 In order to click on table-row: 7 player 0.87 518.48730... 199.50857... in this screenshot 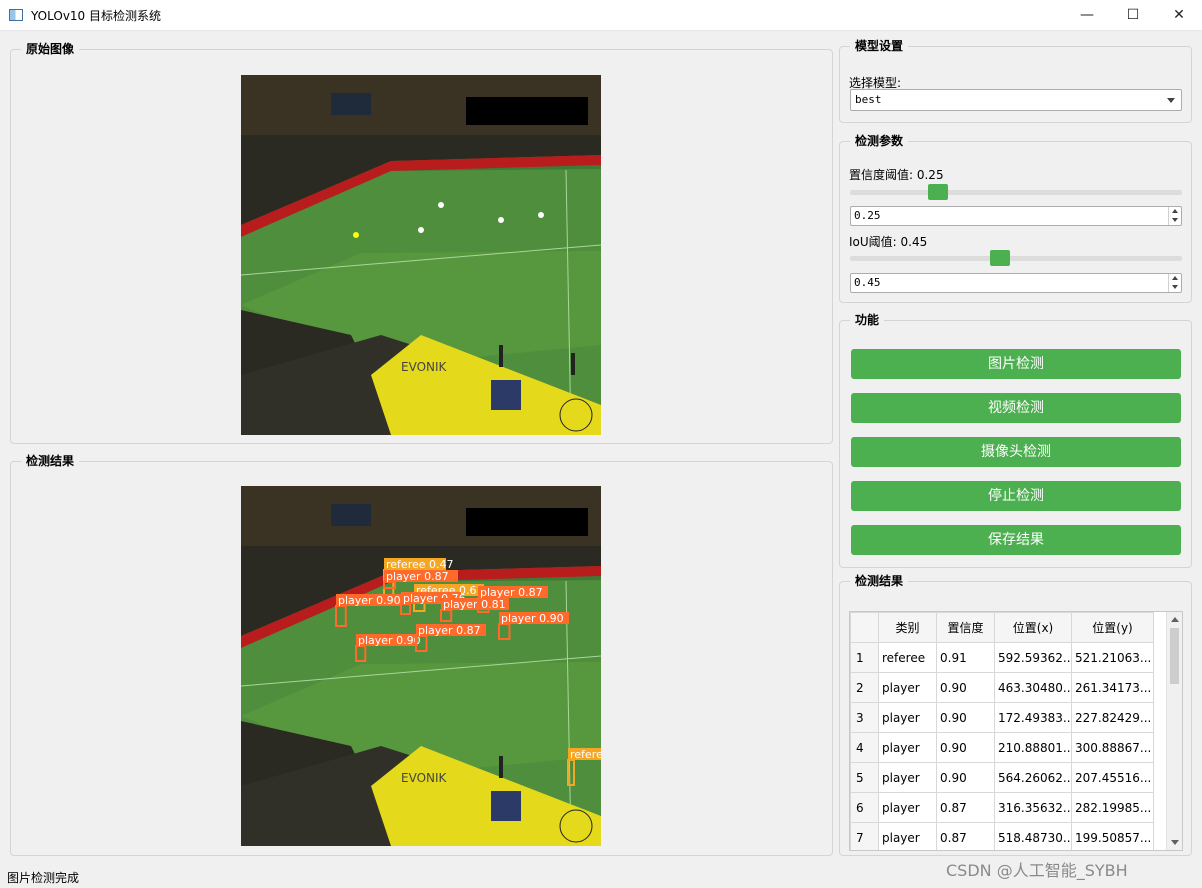, I will do `click(1002, 836)`.